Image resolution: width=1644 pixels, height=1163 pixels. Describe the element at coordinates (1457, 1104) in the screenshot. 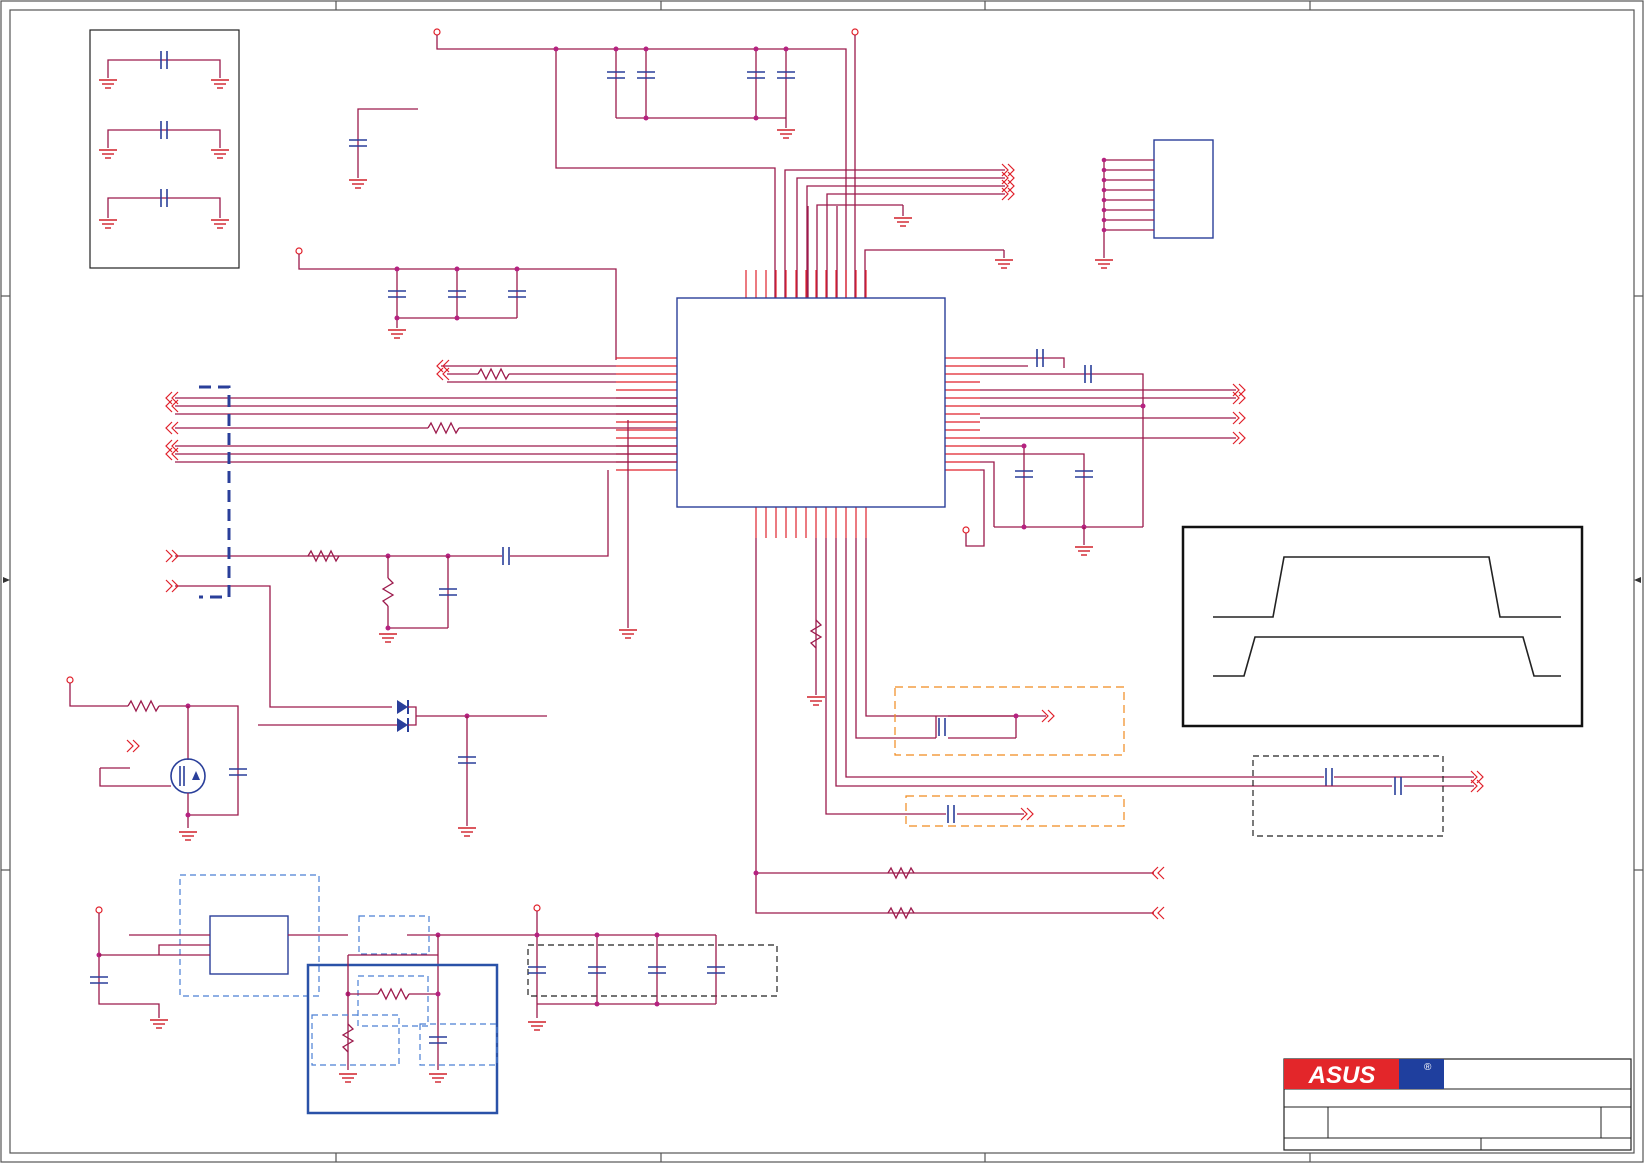

I see `title-block: ASUS ®` at that location.